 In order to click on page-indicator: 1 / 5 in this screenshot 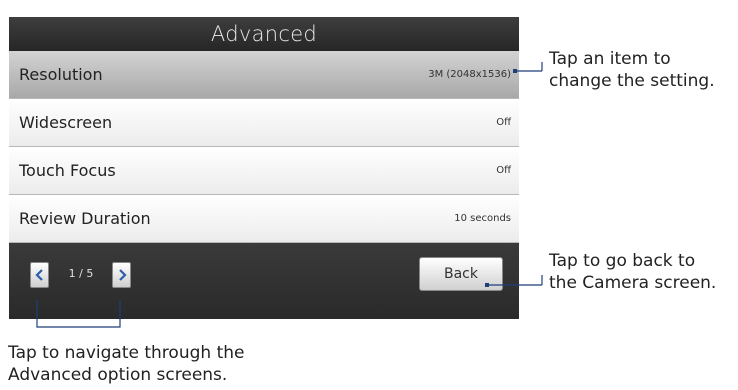, I will do `click(81, 273)`.